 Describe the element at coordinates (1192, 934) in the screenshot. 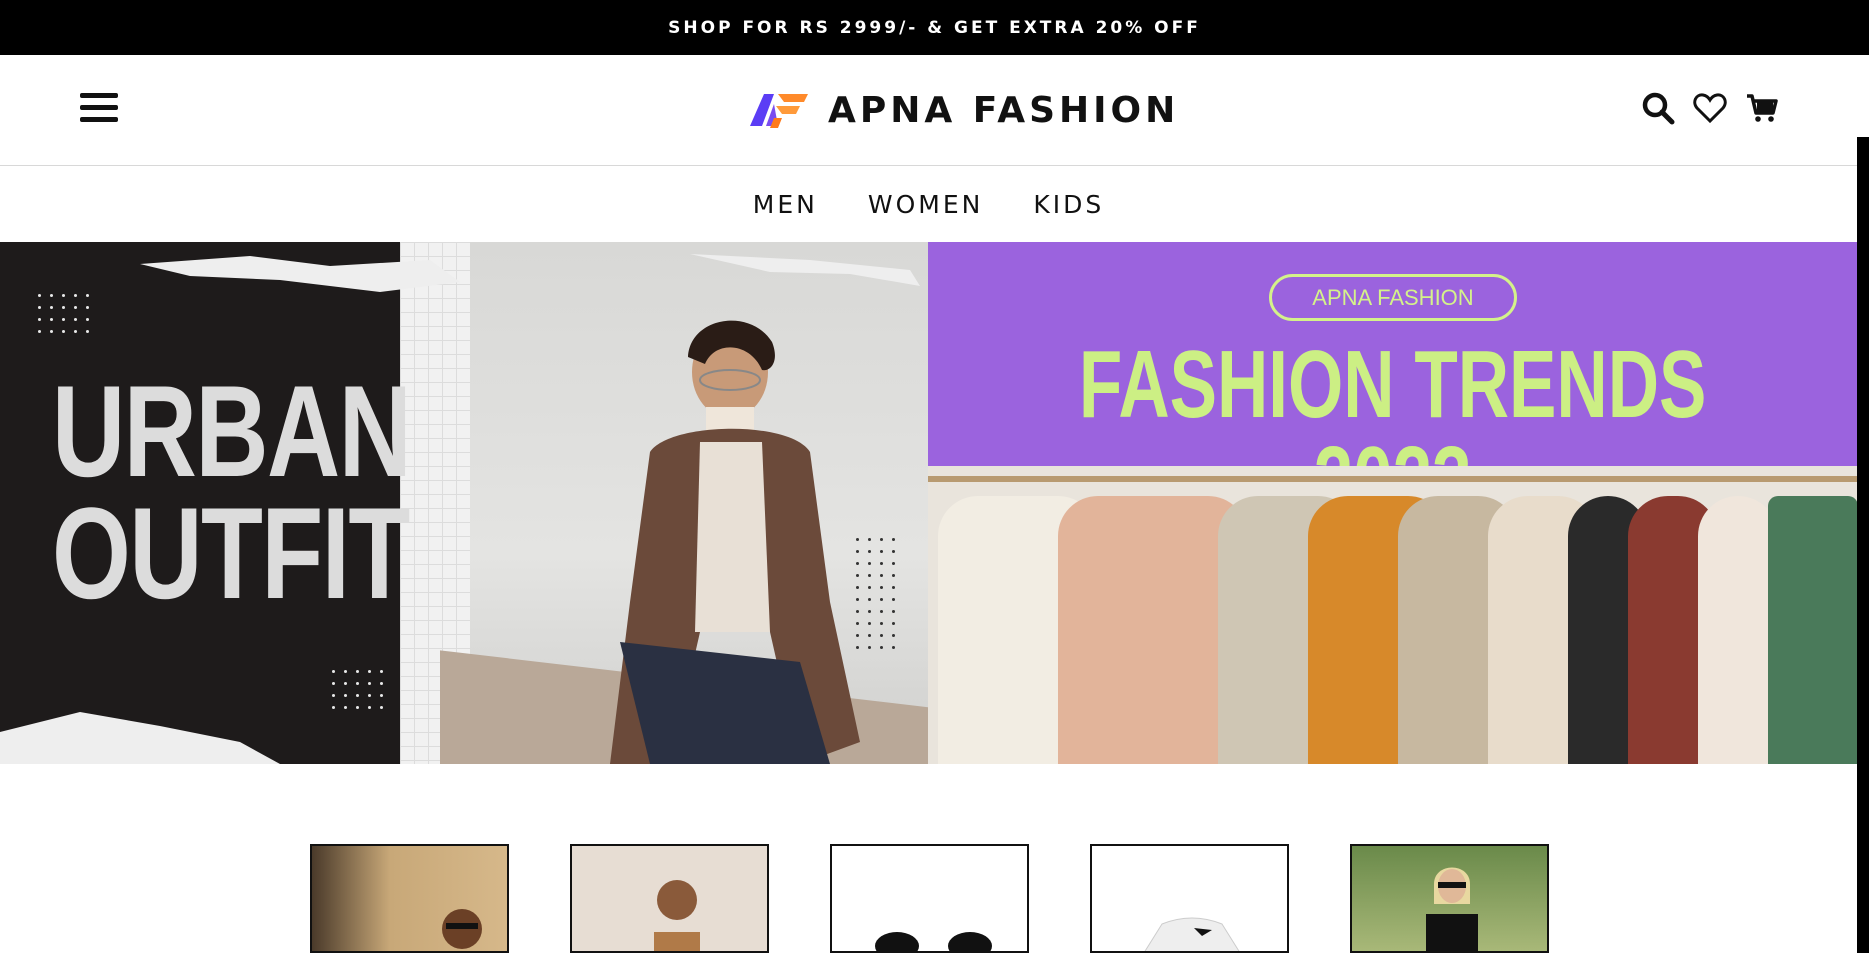

I see `tshirt-icon` at that location.